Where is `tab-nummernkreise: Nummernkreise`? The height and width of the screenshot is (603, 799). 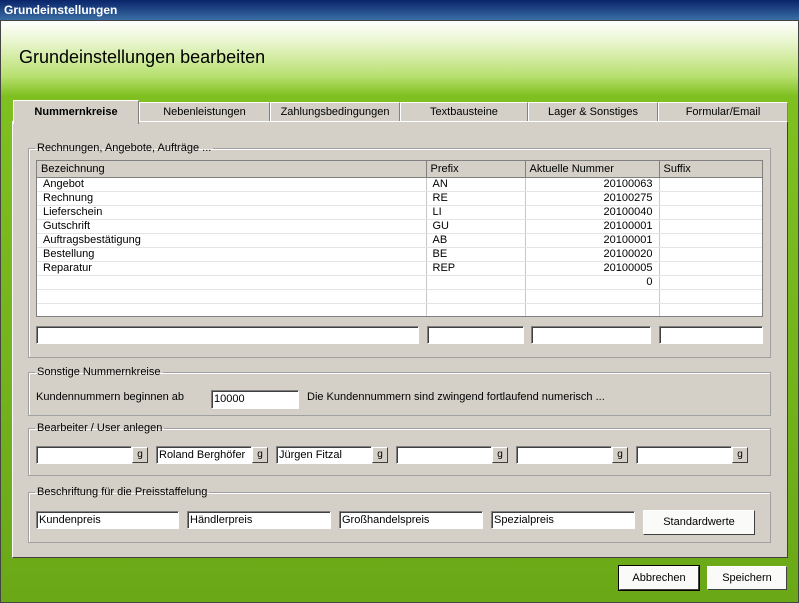 tab-nummernkreise: Nummernkreise is located at coordinates (76, 112).